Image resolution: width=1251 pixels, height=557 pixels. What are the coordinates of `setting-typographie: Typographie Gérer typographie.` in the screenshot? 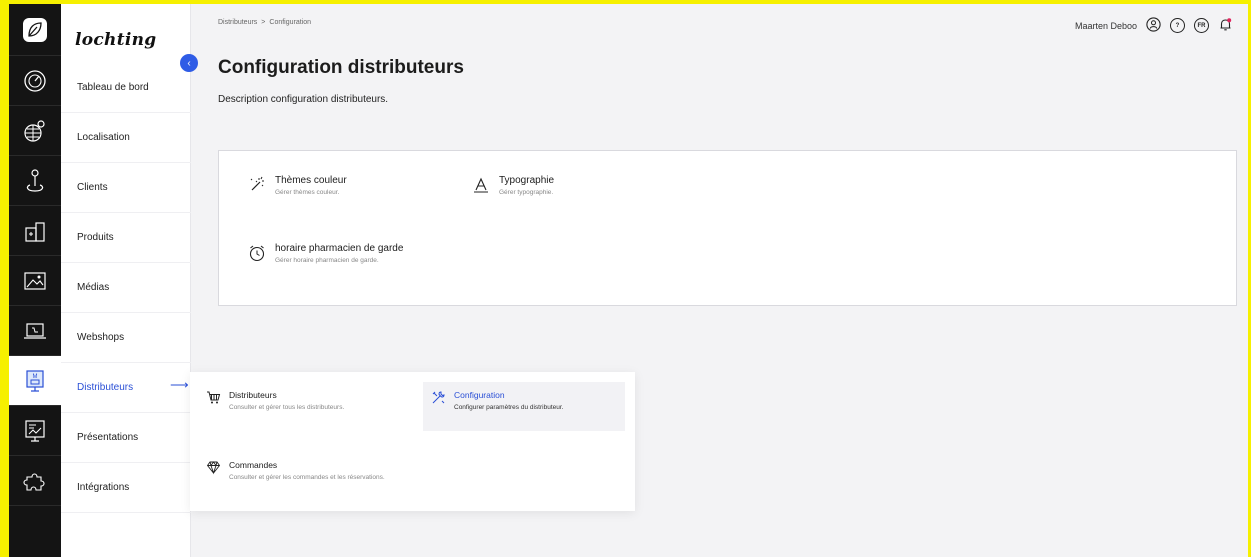 It's located at (513, 185).